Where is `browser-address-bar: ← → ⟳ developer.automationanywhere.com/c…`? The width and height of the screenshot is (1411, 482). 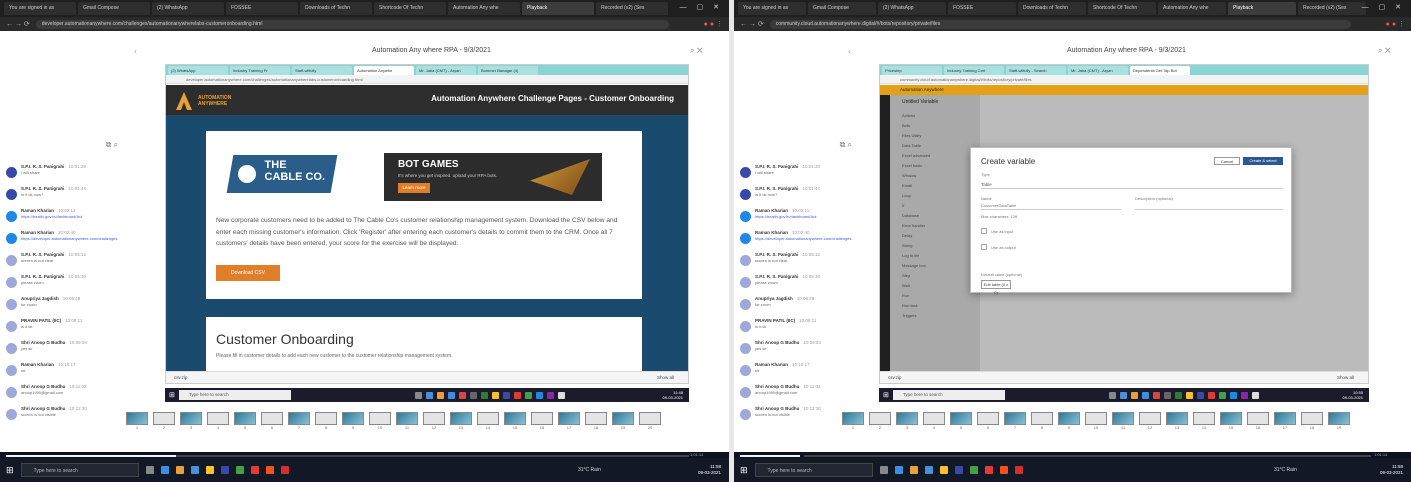 browser-address-bar: ← → ⟳ developer.automationanywhere.com/c… is located at coordinates (364, 24).